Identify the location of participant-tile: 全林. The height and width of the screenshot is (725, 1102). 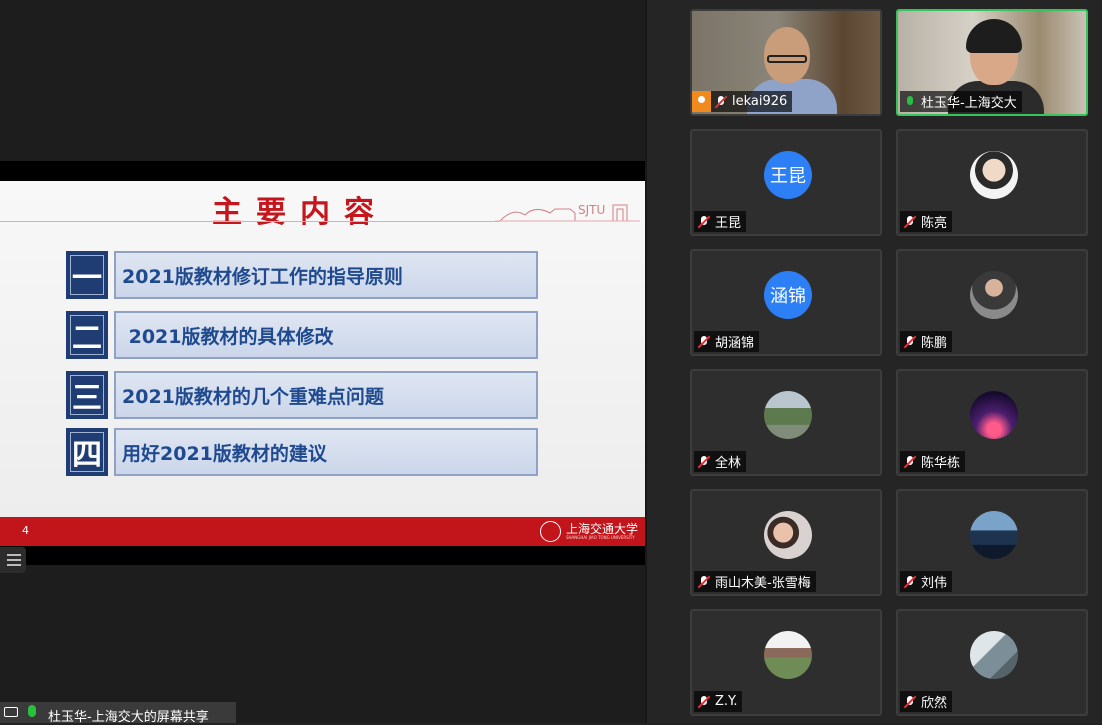
(786, 422).